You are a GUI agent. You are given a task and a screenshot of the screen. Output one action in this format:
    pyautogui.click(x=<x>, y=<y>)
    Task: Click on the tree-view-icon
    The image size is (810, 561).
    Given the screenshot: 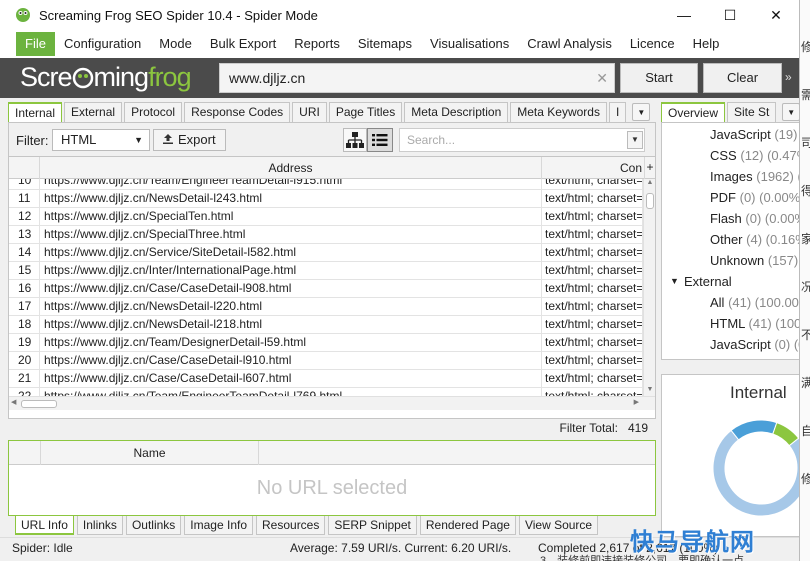 What is the action you would take?
    pyautogui.click(x=355, y=140)
    